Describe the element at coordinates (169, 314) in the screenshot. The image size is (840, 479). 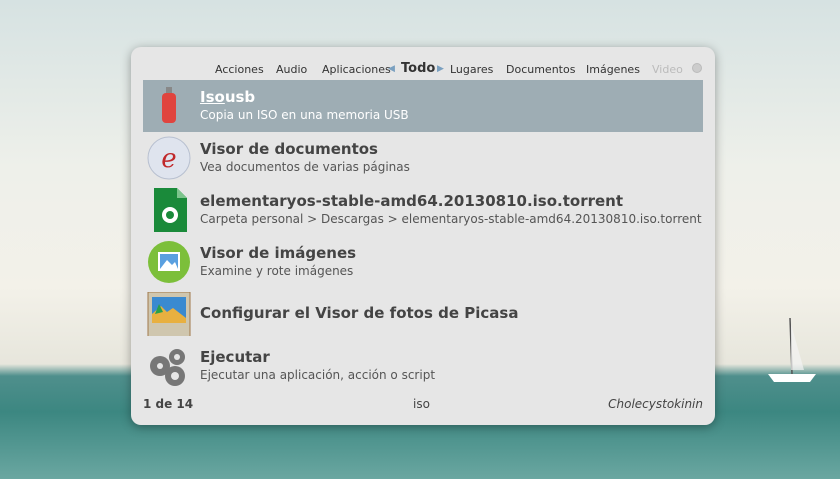
I see `picture-icon` at that location.